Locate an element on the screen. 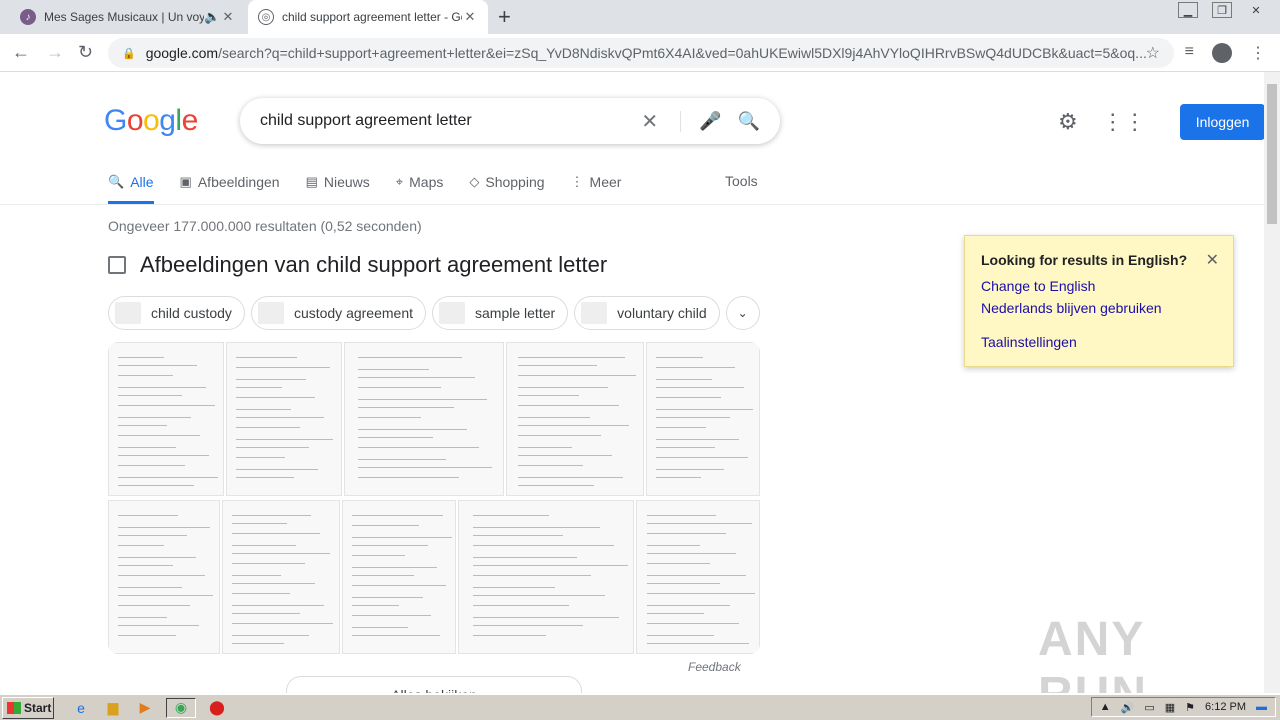  windows-logo-icon is located at coordinates (14, 707).